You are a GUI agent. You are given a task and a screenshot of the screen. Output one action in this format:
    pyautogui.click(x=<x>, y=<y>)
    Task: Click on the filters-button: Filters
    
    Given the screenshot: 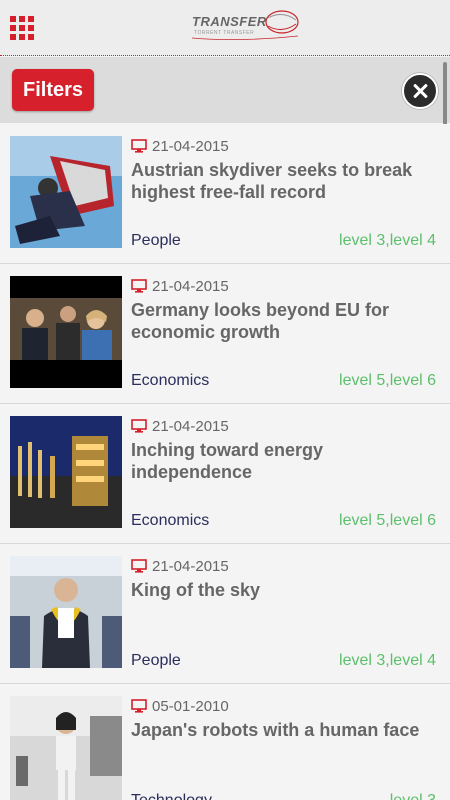 What is the action you would take?
    pyautogui.click(x=53, y=90)
    